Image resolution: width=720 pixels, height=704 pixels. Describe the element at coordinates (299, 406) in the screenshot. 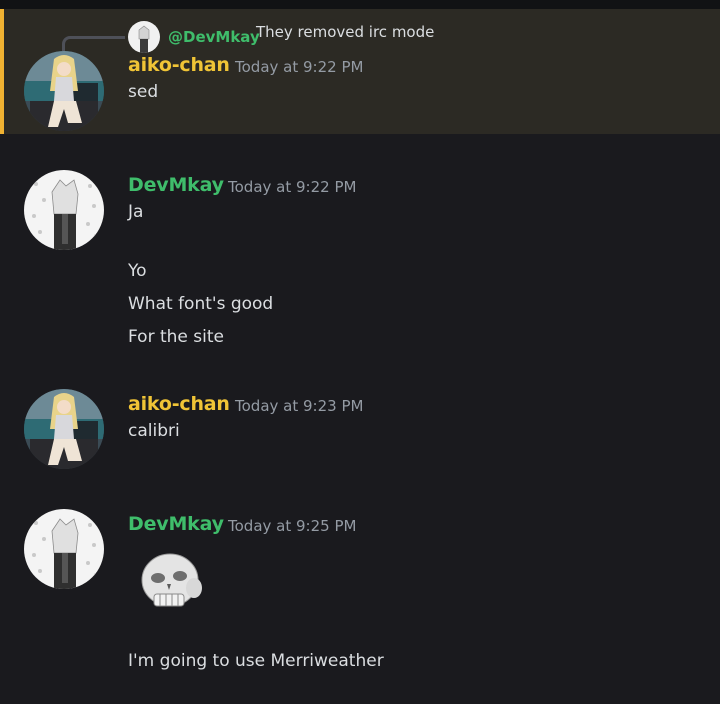

I see `timestamp: Today at 9:23 PM` at that location.